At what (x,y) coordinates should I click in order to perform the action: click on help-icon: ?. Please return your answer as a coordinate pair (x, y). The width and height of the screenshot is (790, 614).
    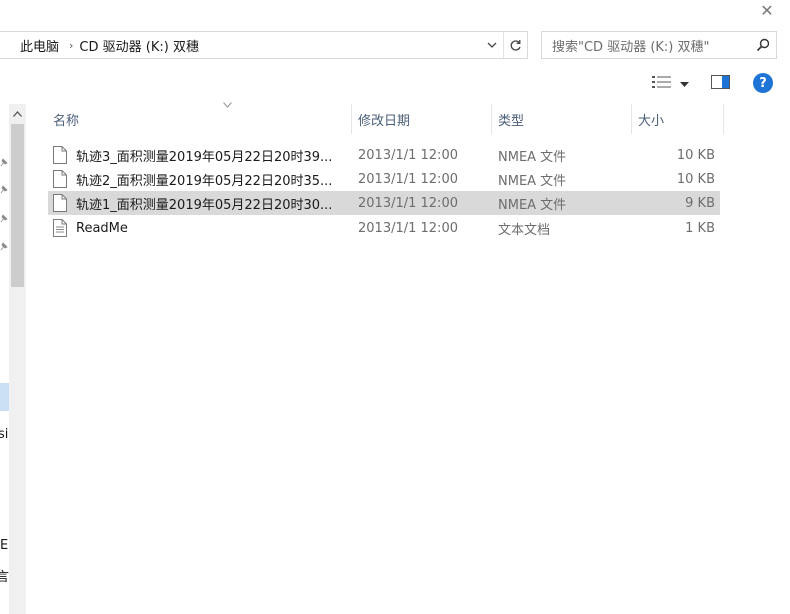
    Looking at the image, I should click on (763, 83).